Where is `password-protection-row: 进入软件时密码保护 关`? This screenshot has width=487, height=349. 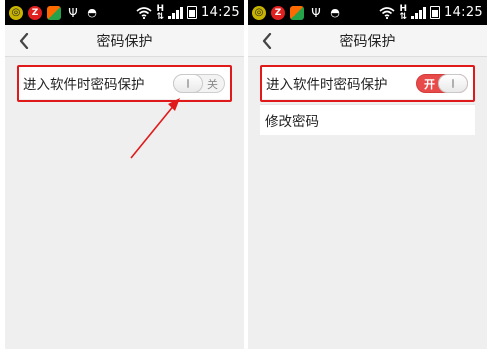 password-protection-row: 进入软件时密码保护 关 is located at coordinates (124, 83).